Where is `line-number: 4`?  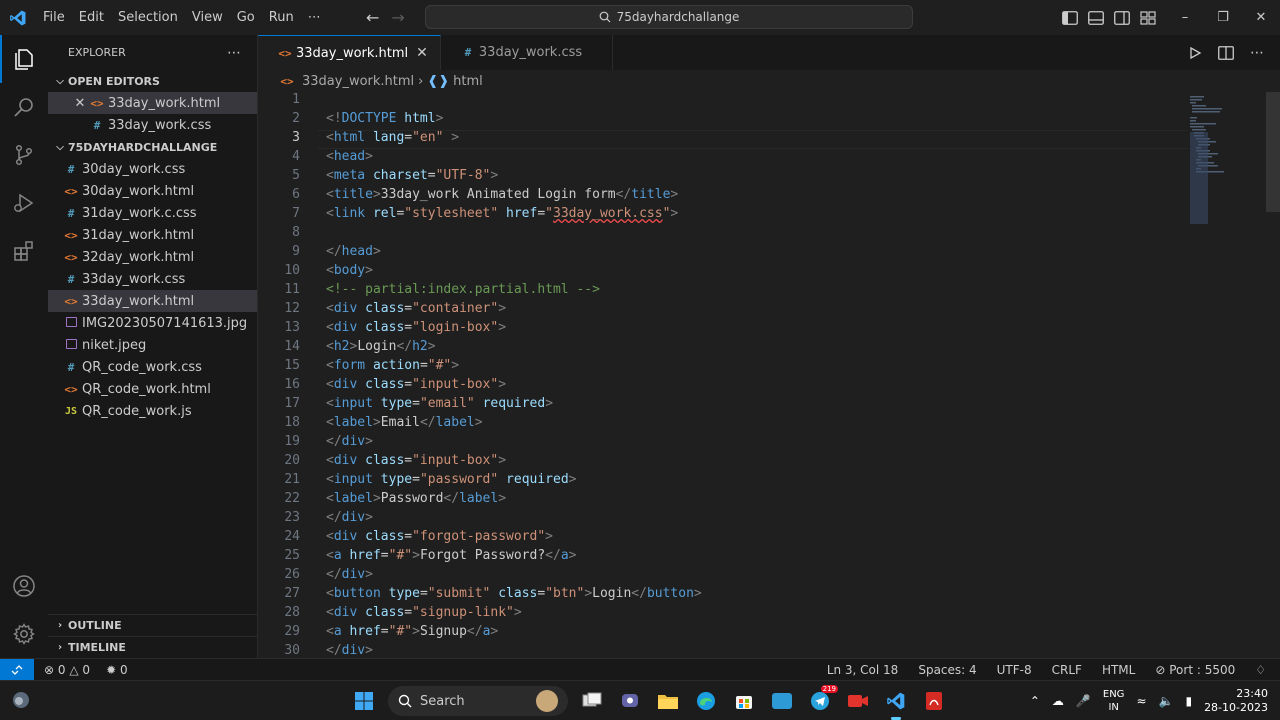
line-number: 4 is located at coordinates (296, 156).